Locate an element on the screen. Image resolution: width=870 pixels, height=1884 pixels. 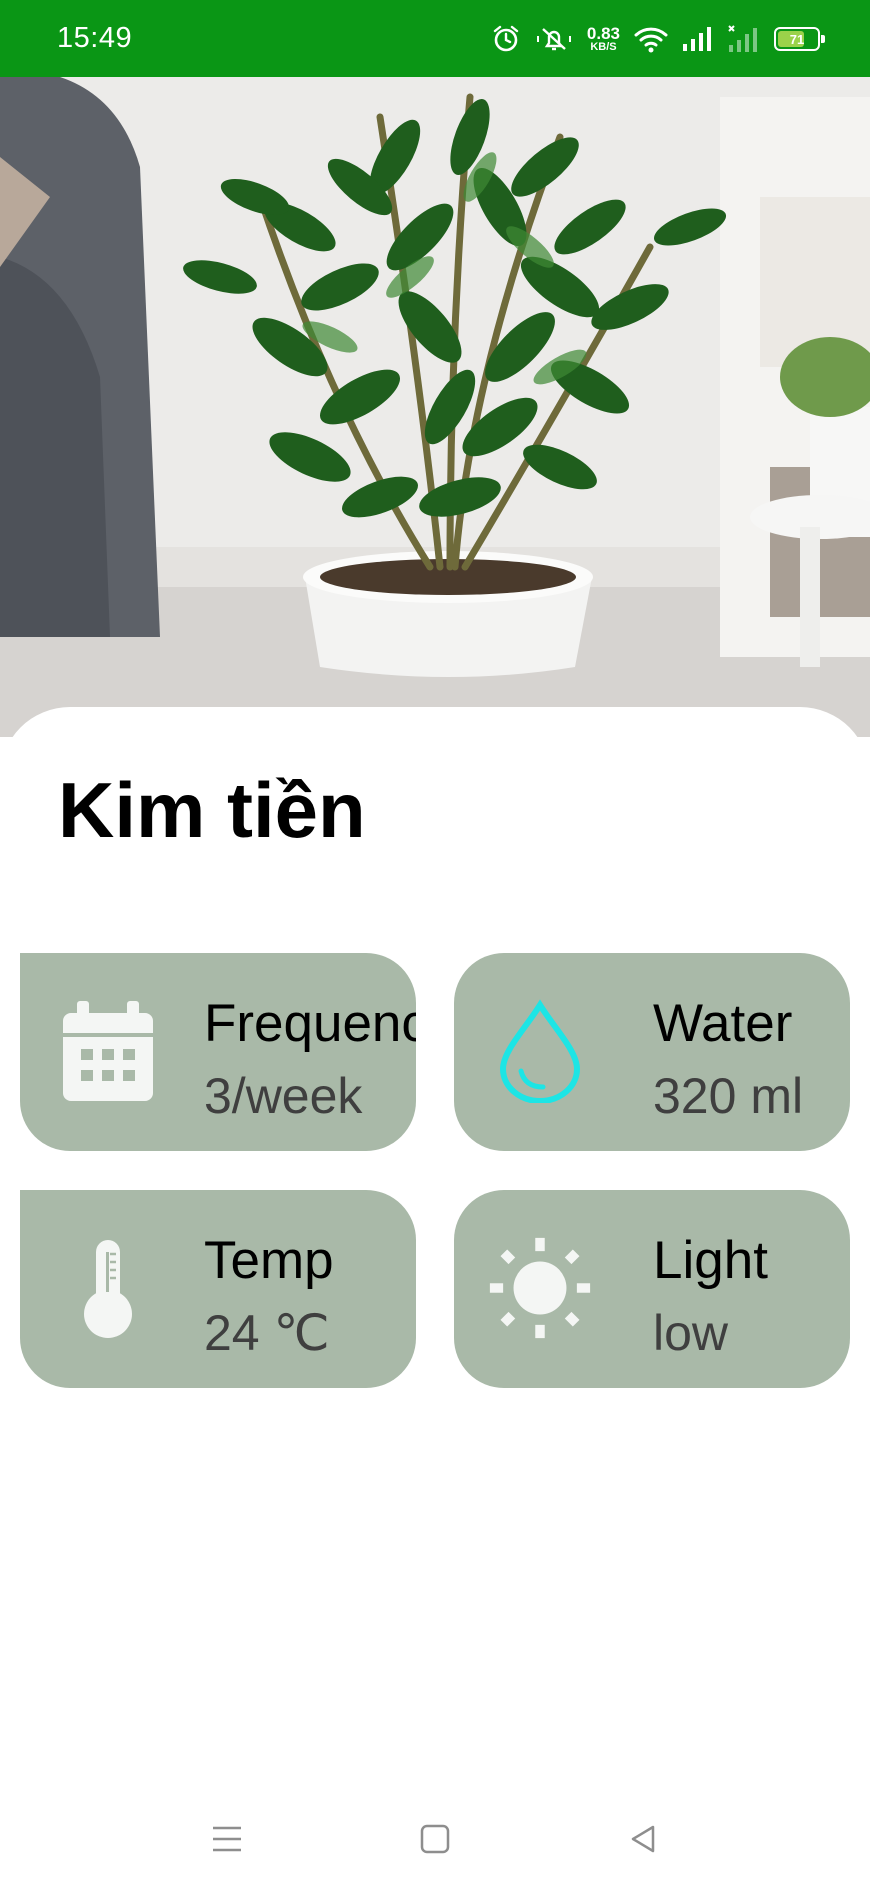
net-speed: 0.83 KB/S is located at coordinates (603, 39).